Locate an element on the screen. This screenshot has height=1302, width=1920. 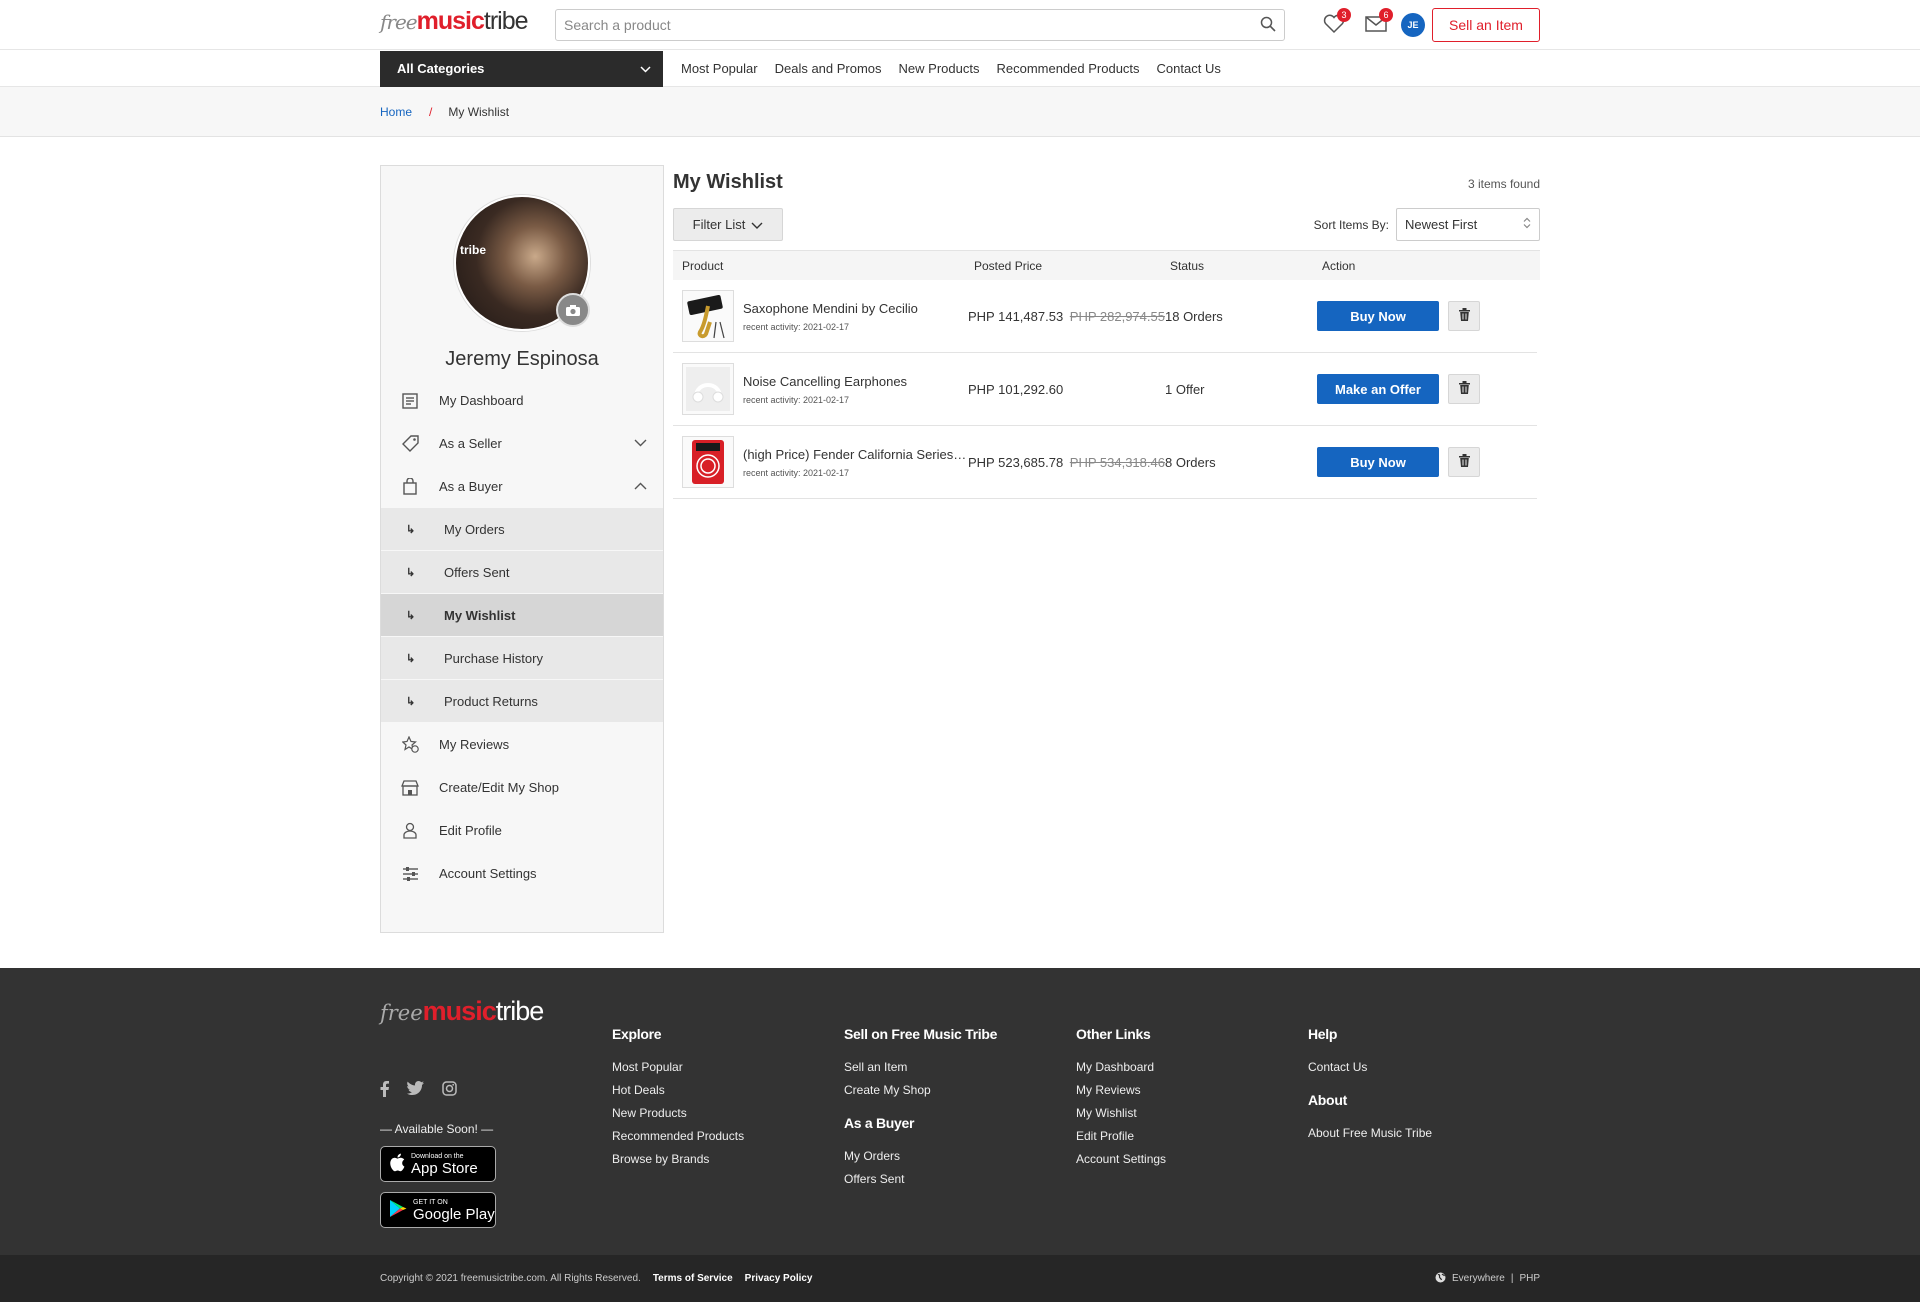
sub-arrow-icon: ↳ is located at coordinates (411, 701).